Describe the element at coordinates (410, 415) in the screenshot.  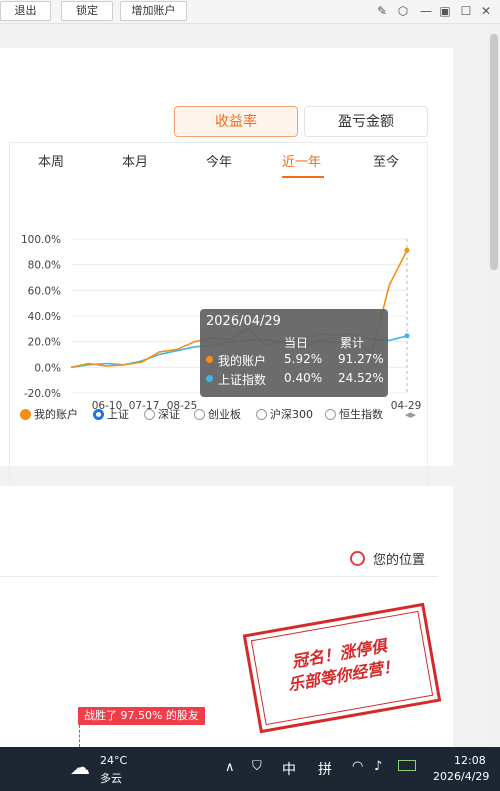
I see `legend-scroll-arrows-icon: ◂▸` at that location.